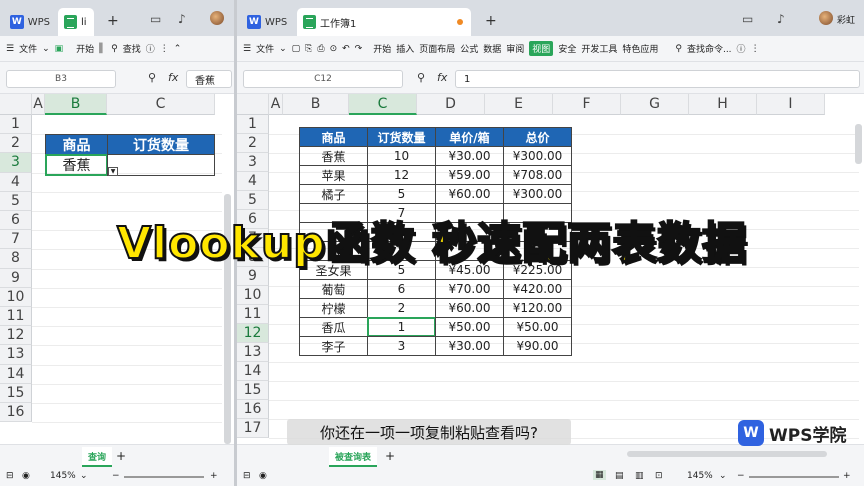 The width and height of the screenshot is (864, 486). I want to click on col-header: C, so click(383, 104).